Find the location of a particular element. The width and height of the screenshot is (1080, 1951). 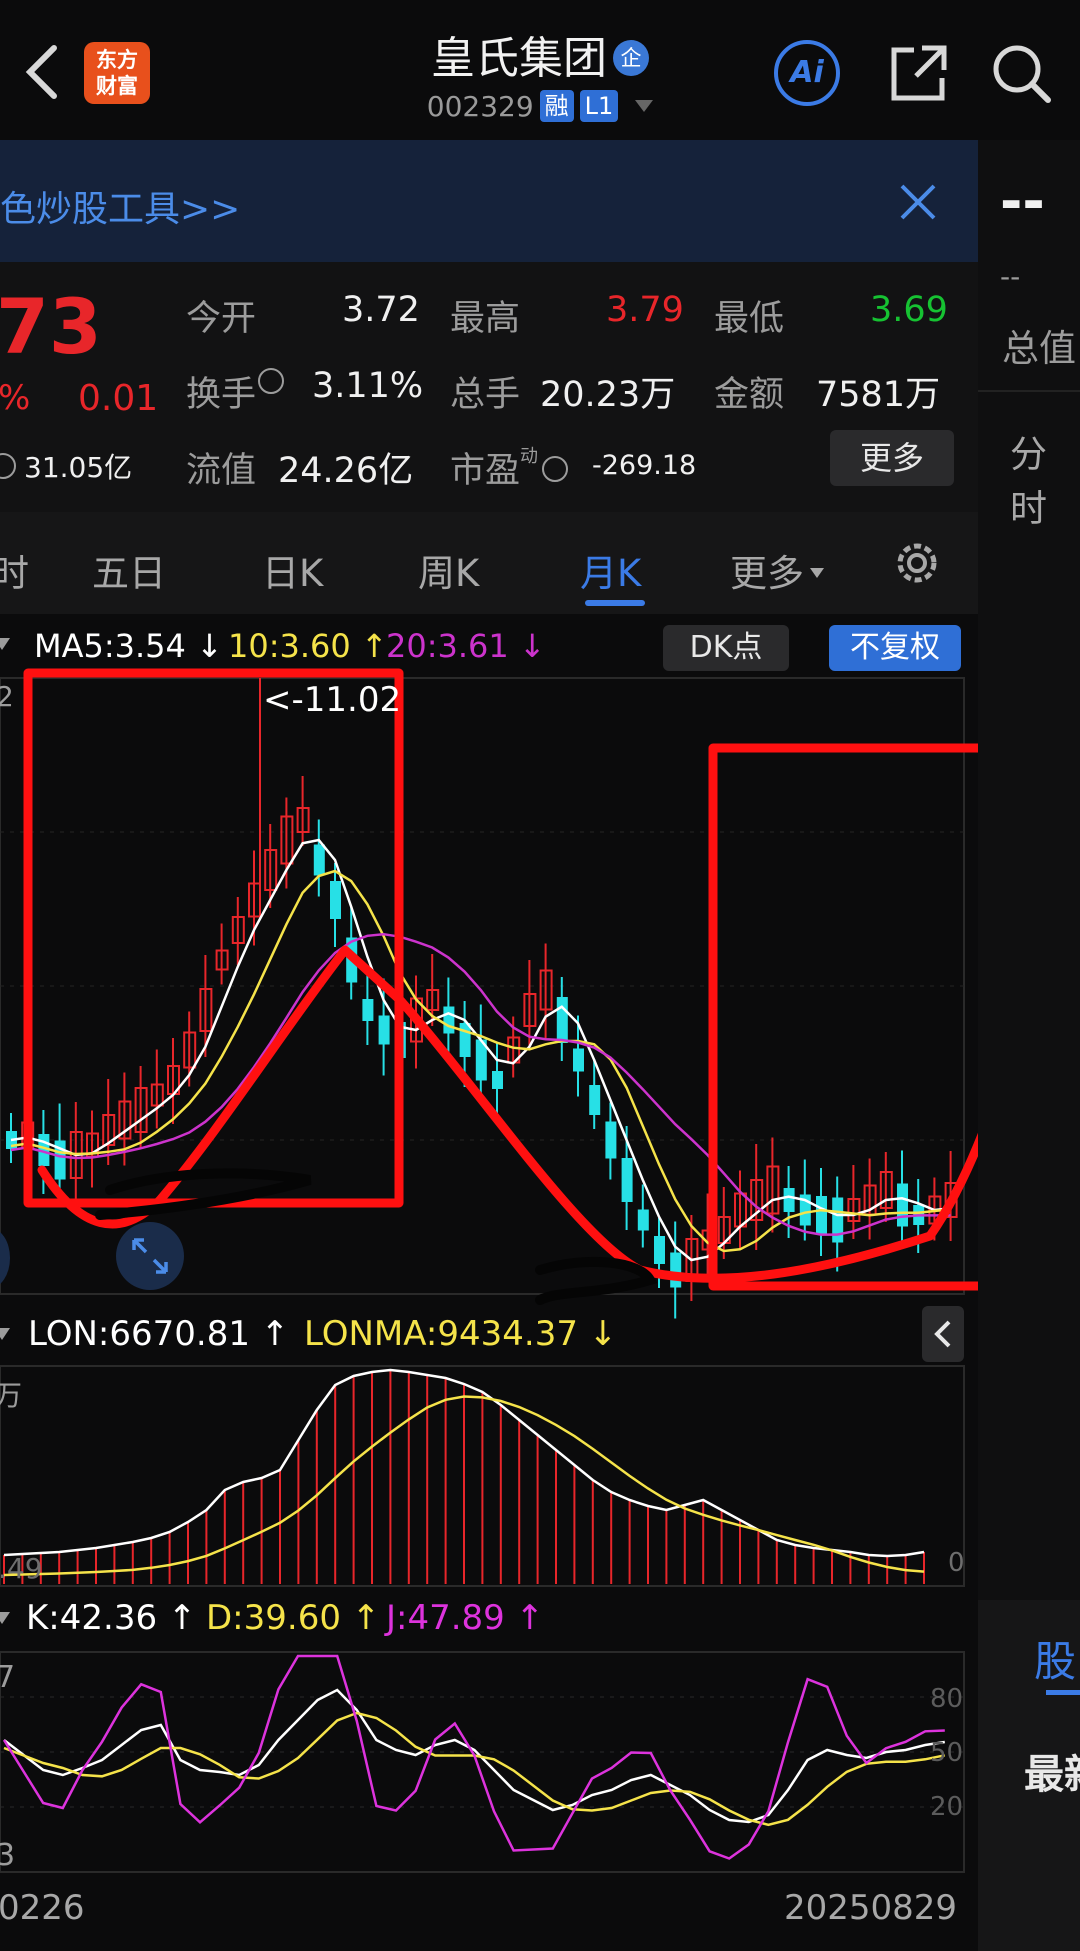

lon-line is located at coordinates (464, 1463).